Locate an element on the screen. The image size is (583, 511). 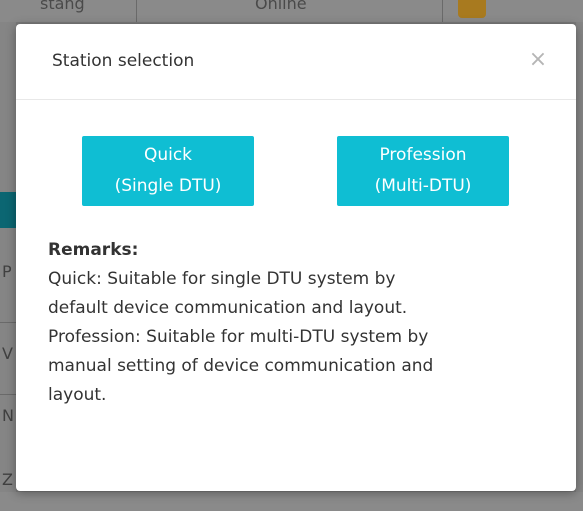
close-icon: × is located at coordinates (538, 60).